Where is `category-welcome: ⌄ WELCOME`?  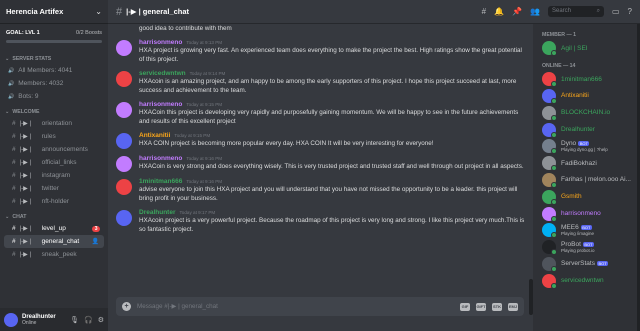
category-welcome: ⌄ WELCOME is located at coordinates (54, 112).